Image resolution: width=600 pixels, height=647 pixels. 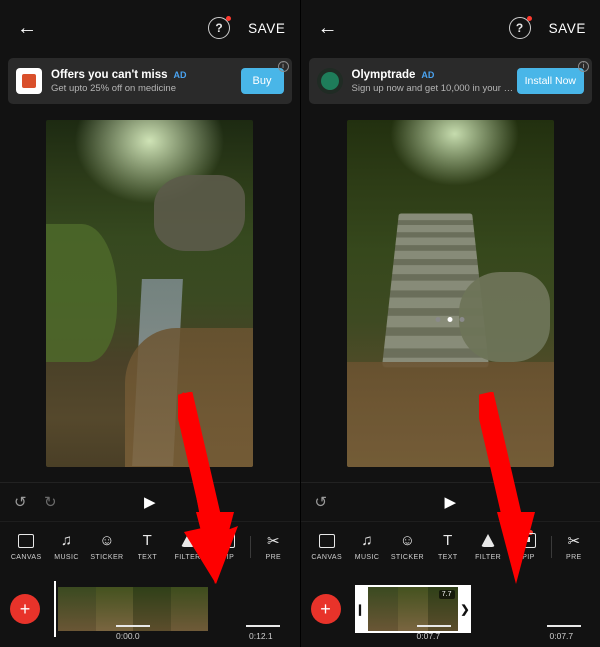 What do you see at coordinates (66, 540) in the screenshot?
I see `music-note-icon: ♫` at bounding box center [66, 540].